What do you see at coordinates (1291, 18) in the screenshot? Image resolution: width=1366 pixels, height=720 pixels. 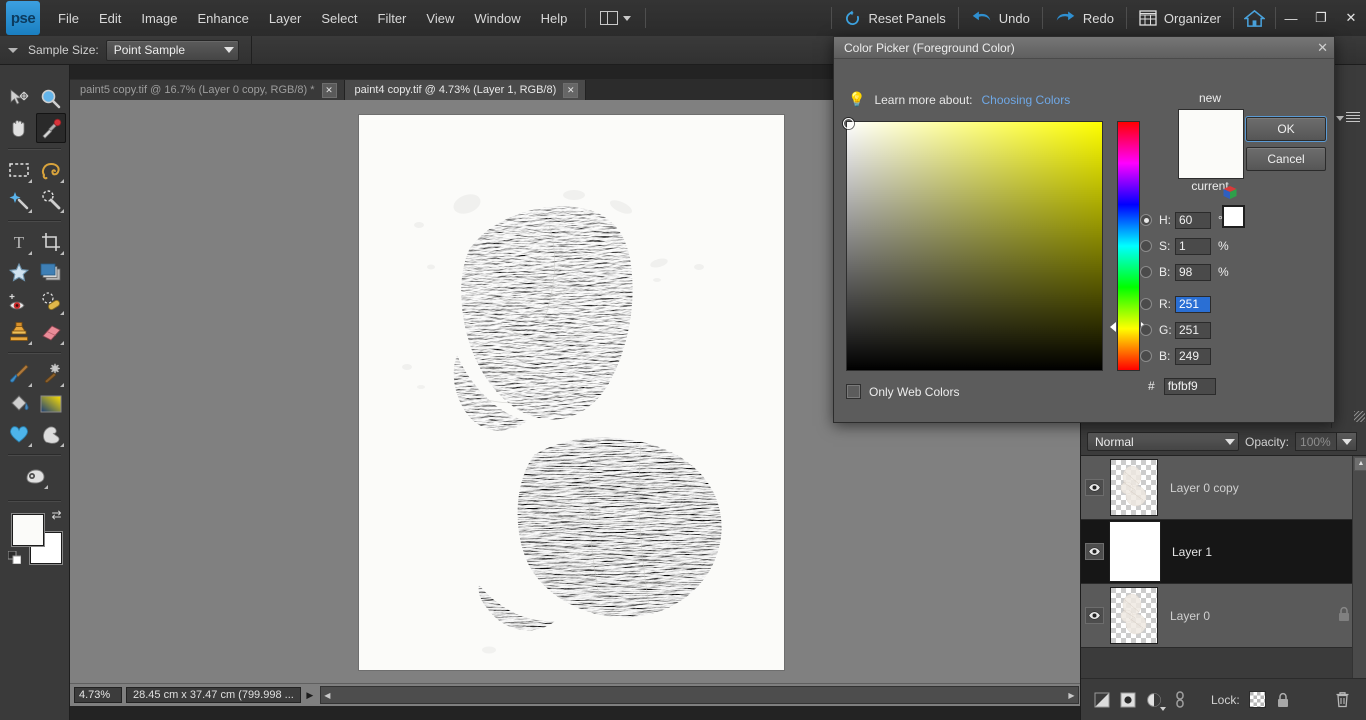 I see `minimize-button: —` at bounding box center [1291, 18].